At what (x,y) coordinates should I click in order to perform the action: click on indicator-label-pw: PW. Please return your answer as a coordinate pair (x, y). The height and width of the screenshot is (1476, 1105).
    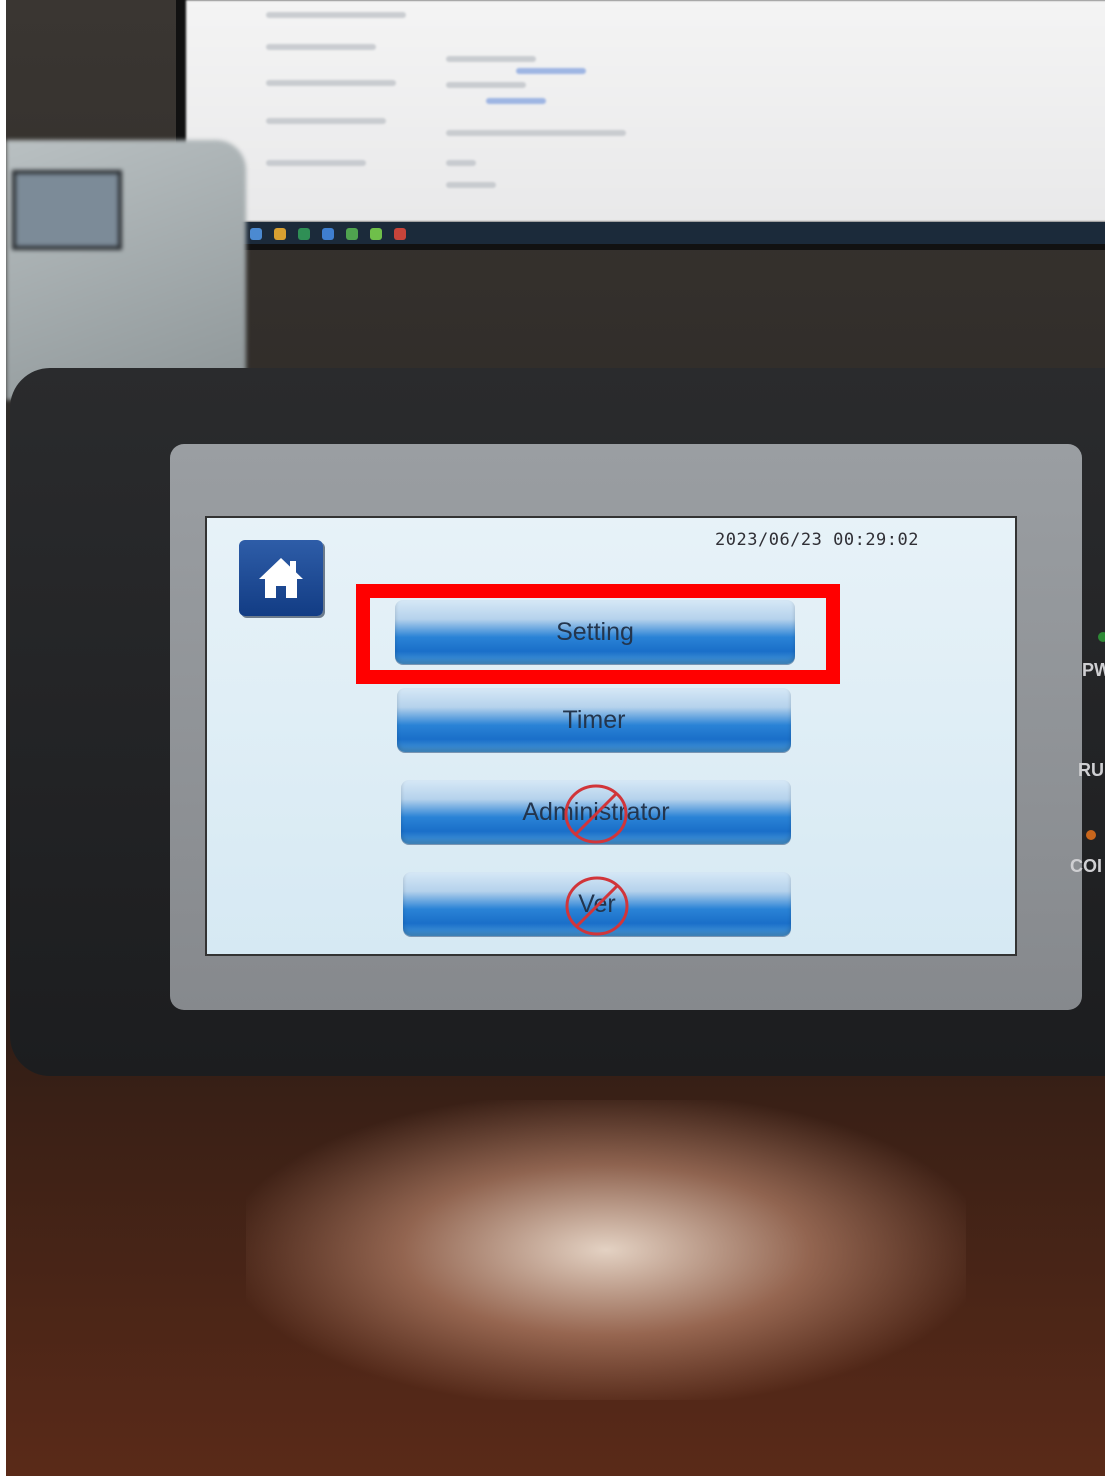
    Looking at the image, I should click on (1093, 670).